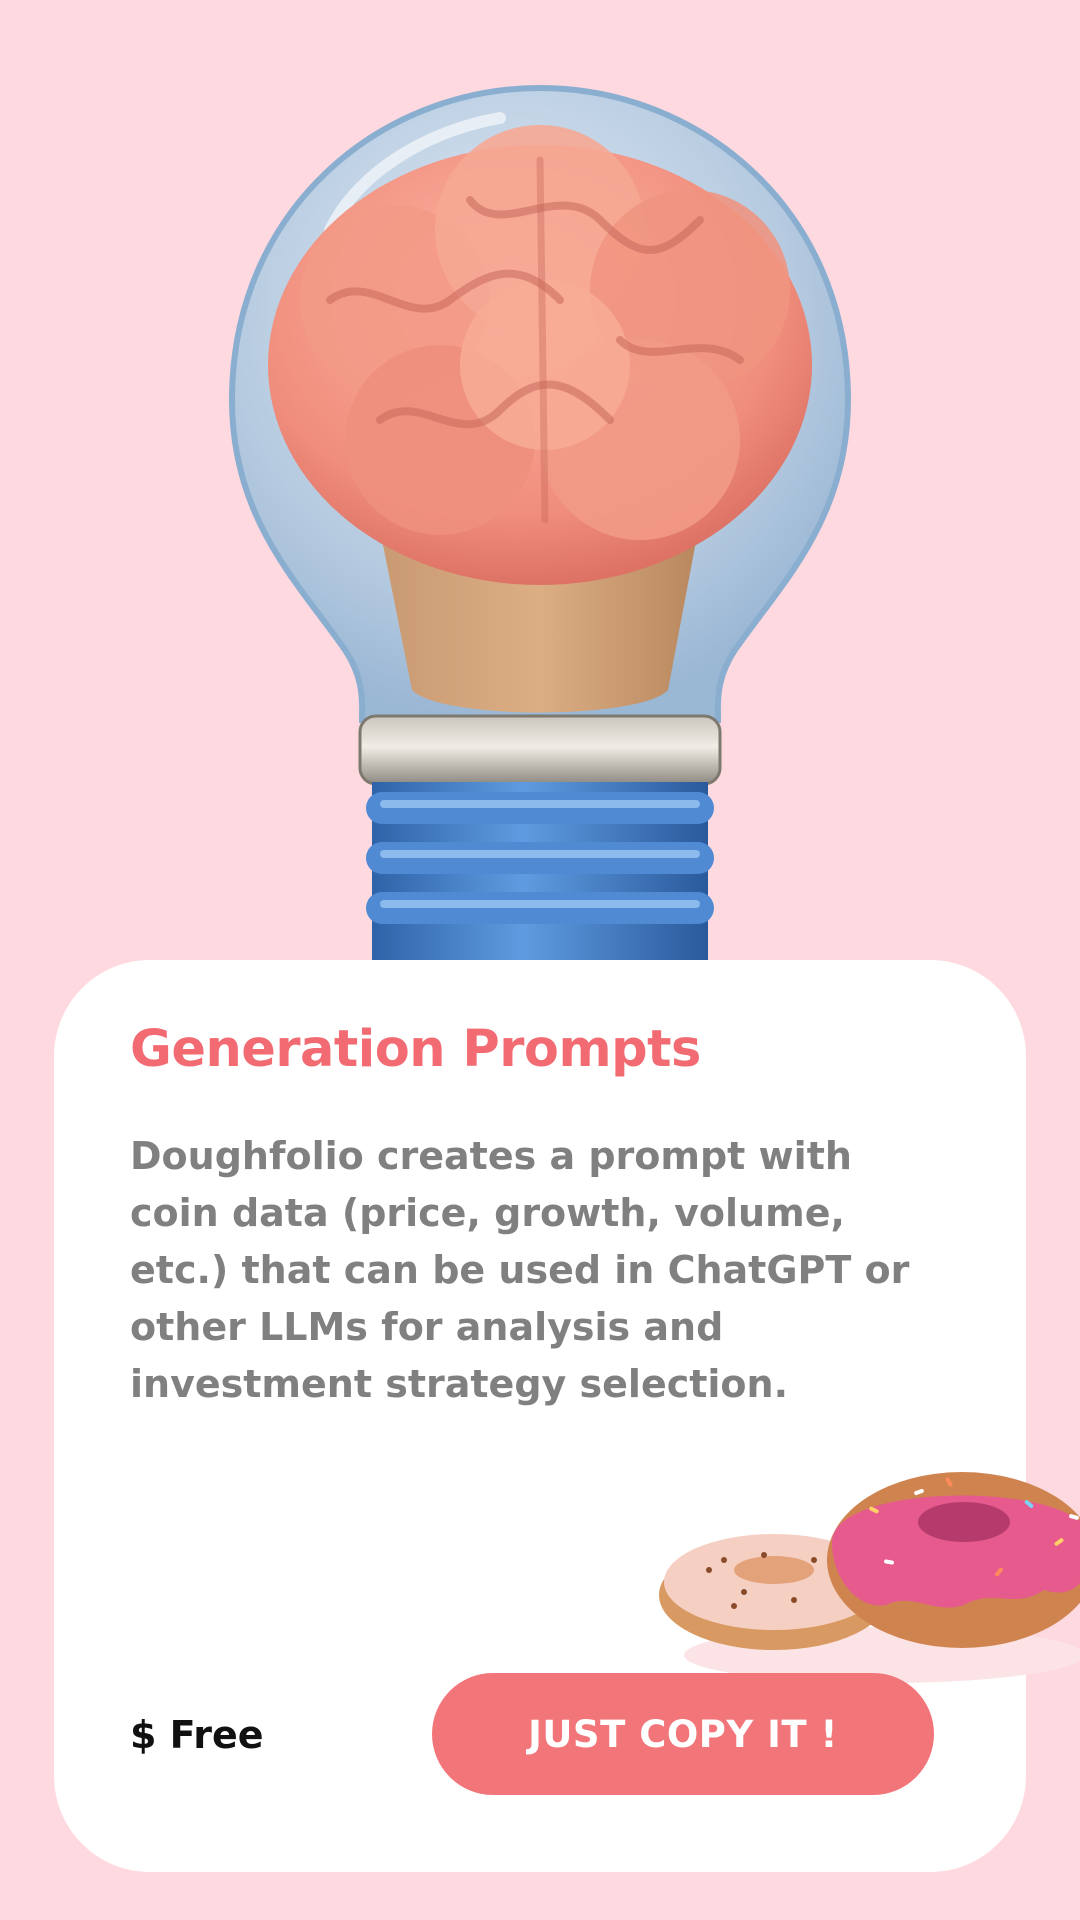 This screenshot has height=1920, width=1080. What do you see at coordinates (869, 1577) in the screenshot?
I see `donut-icon` at bounding box center [869, 1577].